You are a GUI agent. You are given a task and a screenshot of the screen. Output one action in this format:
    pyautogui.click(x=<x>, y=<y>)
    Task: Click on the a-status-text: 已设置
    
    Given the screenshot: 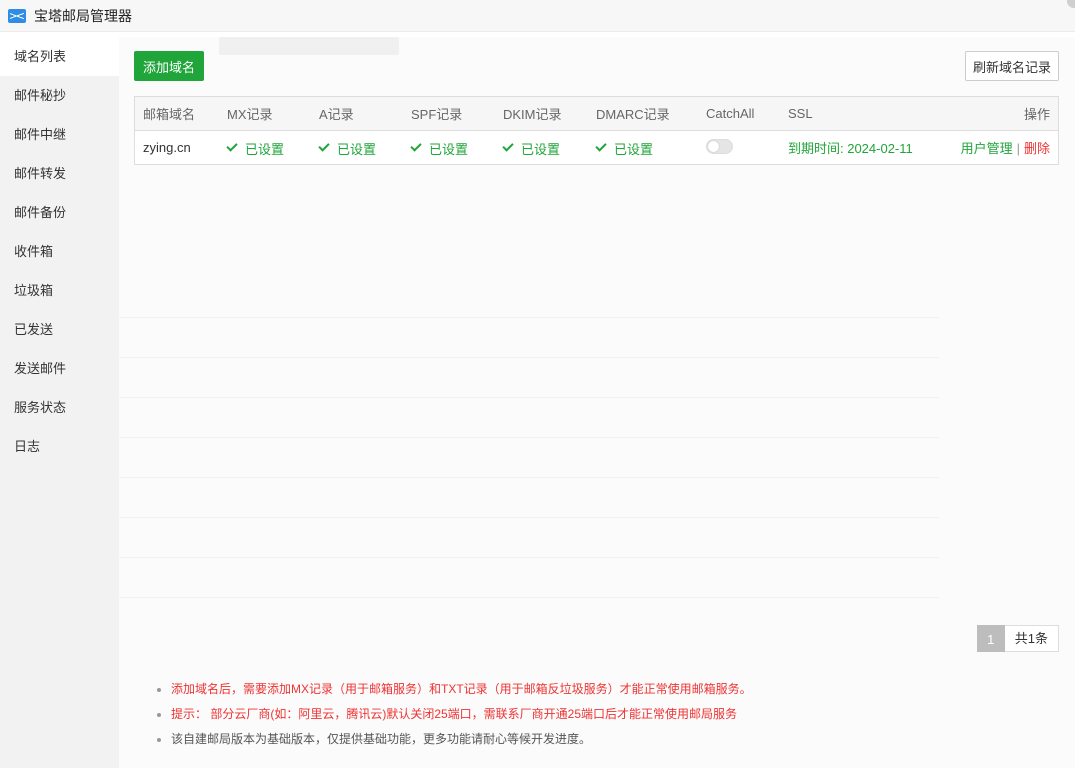 What is the action you would take?
    pyautogui.click(x=357, y=149)
    